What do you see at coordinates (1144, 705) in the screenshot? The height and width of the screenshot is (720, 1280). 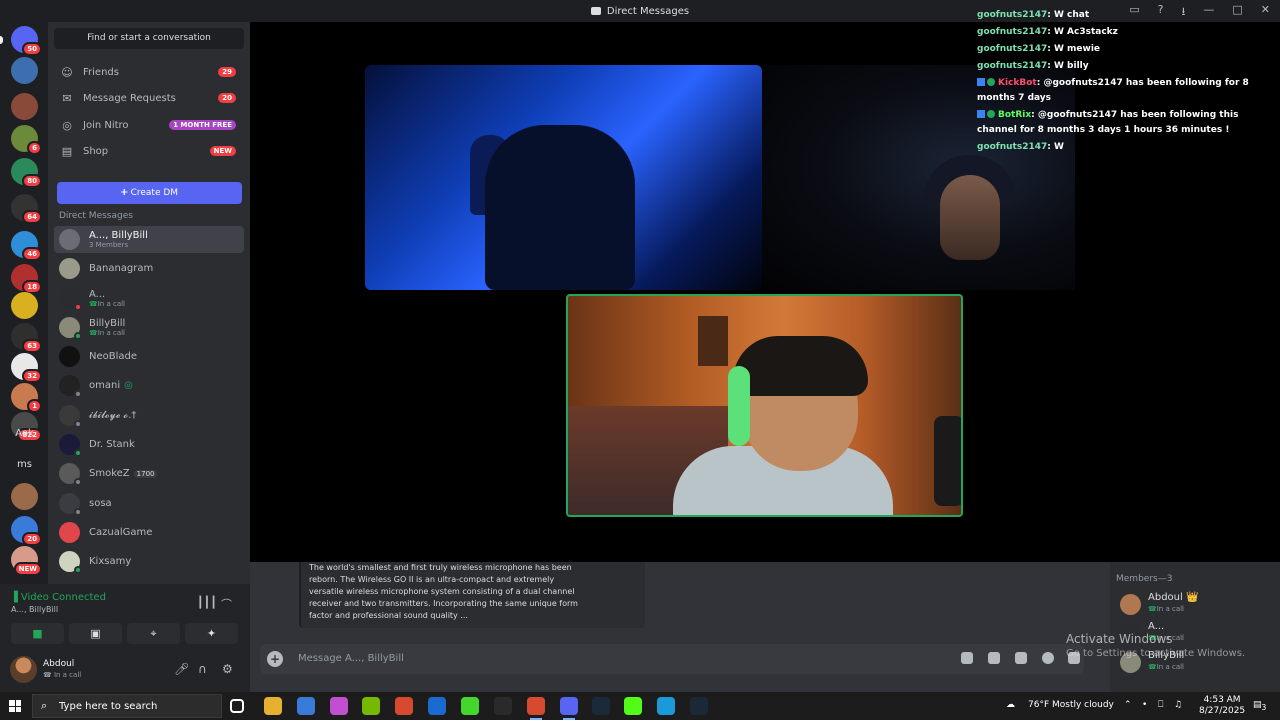 I see `microphone-tray-icon: •` at bounding box center [1144, 705].